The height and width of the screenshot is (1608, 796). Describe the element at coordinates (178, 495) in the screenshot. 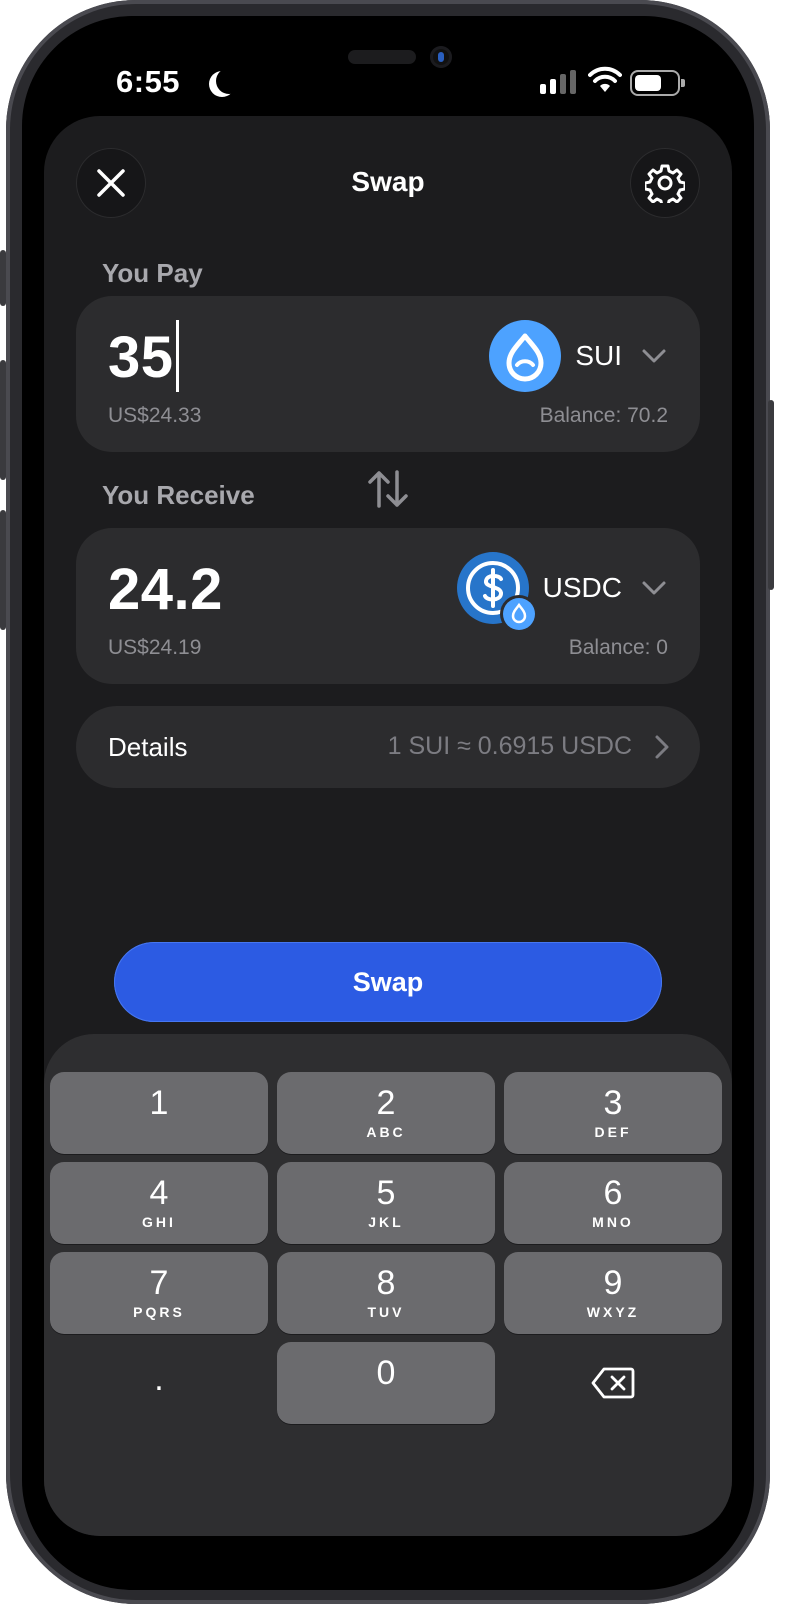

I see `you-receive-label: You Receive` at that location.